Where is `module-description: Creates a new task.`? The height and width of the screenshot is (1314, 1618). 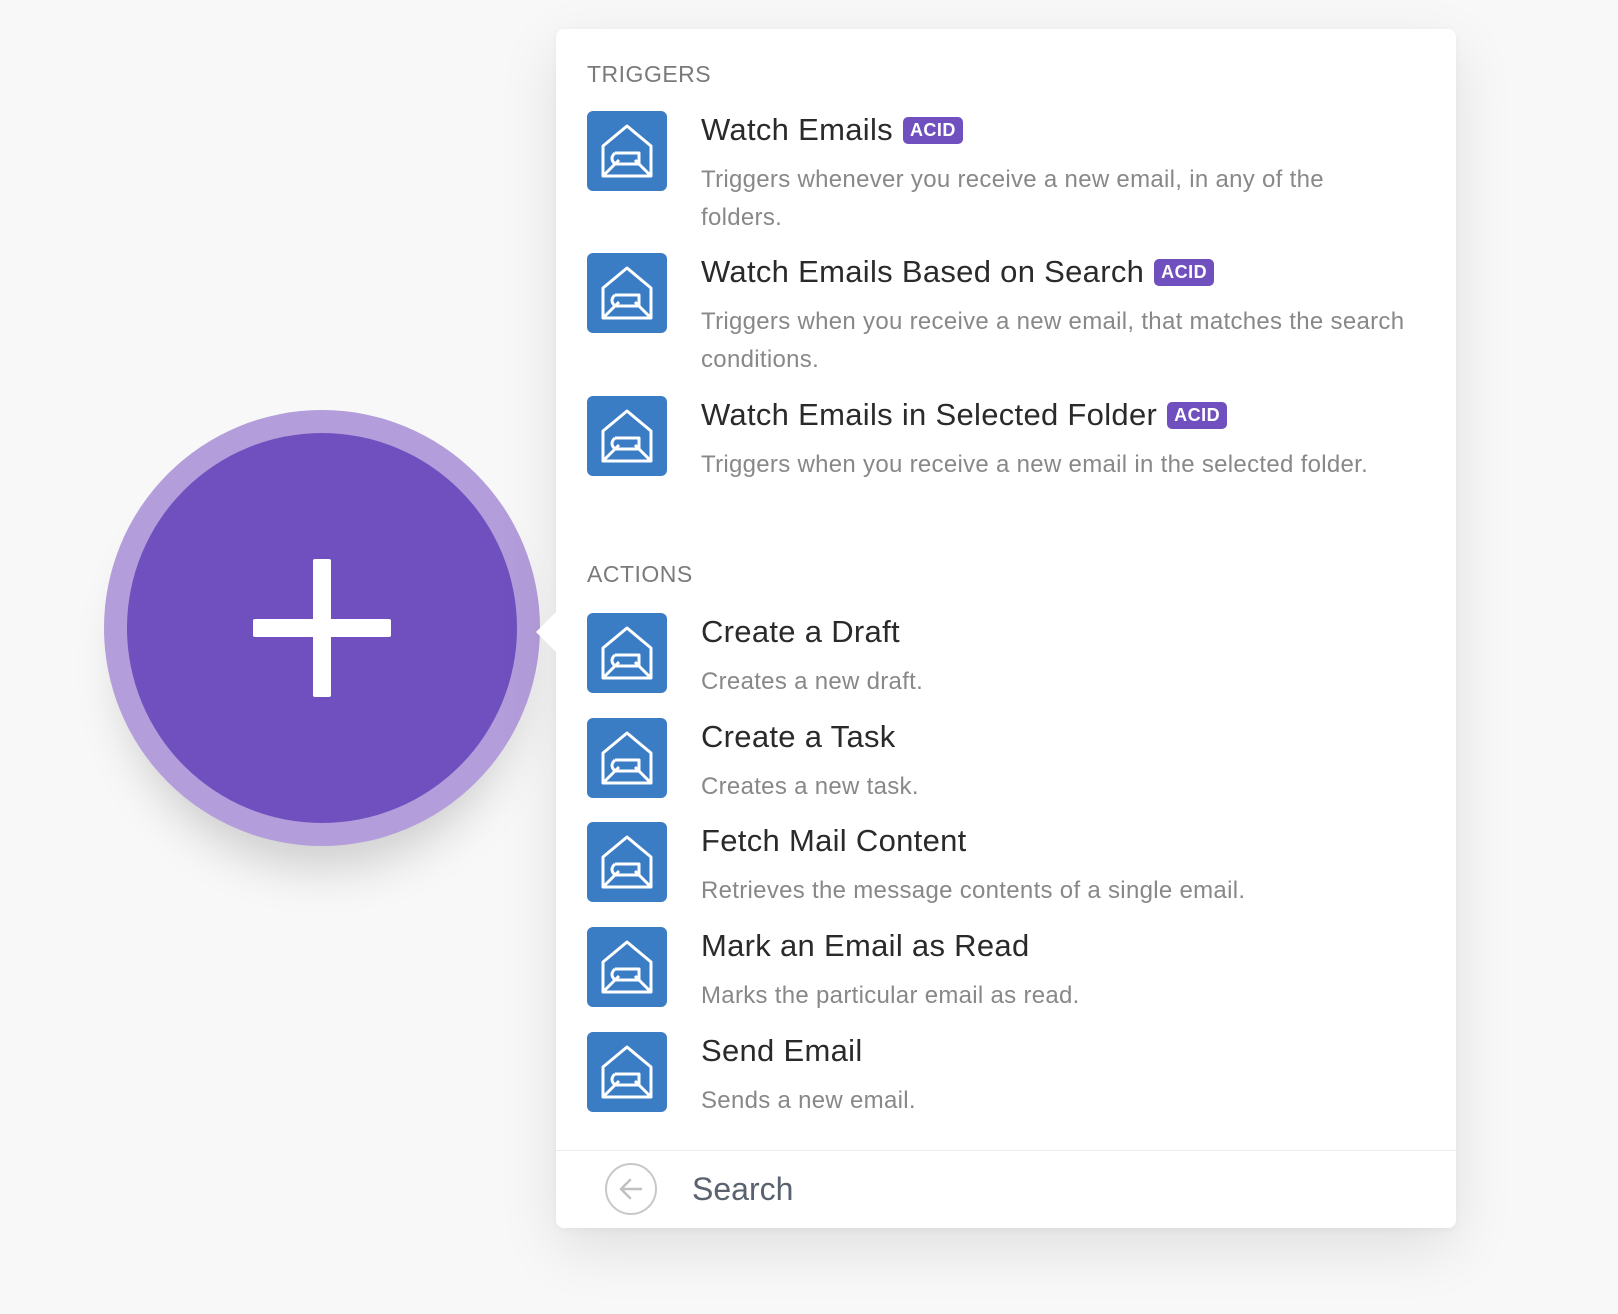 module-description: Creates a new task. is located at coordinates (810, 786).